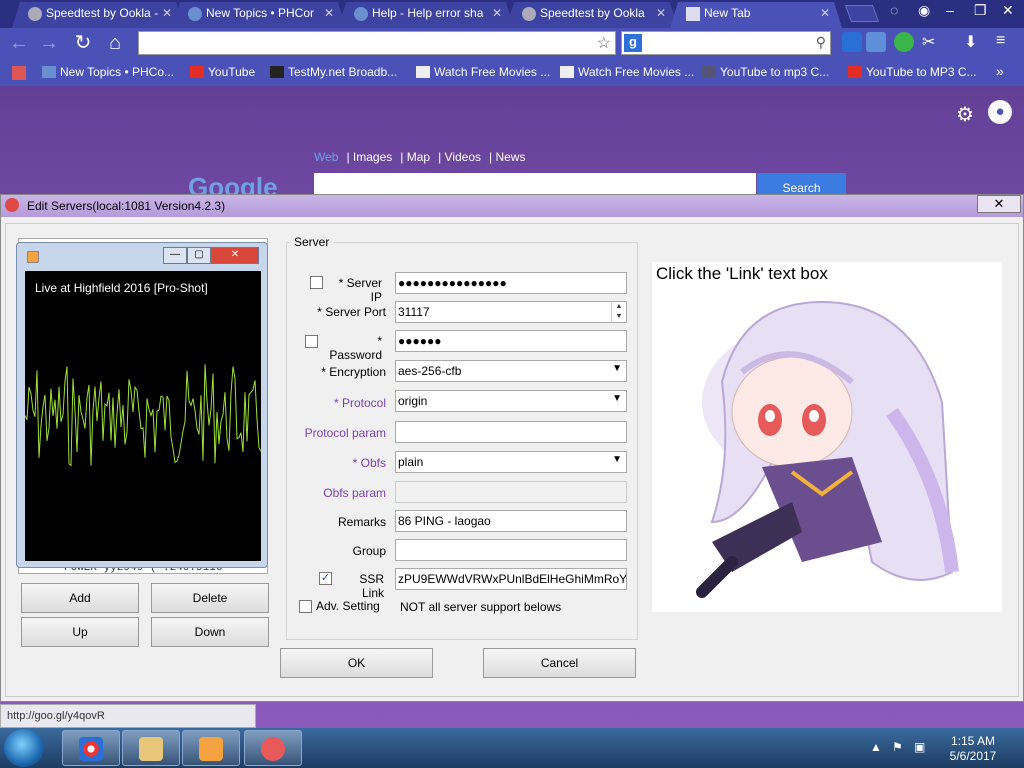 The width and height of the screenshot is (1024, 768). Describe the element at coordinates (974, 42) in the screenshot. I see `download-icon: ⬇` at that location.